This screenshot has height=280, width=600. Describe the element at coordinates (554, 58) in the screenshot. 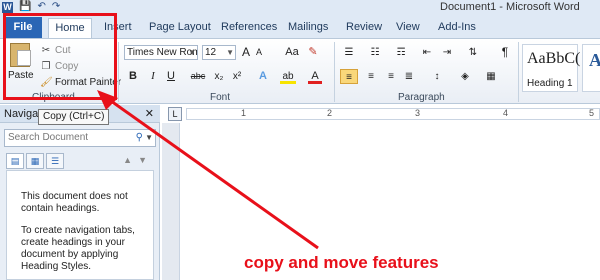

I see `style-sample: AaBbC(` at that location.